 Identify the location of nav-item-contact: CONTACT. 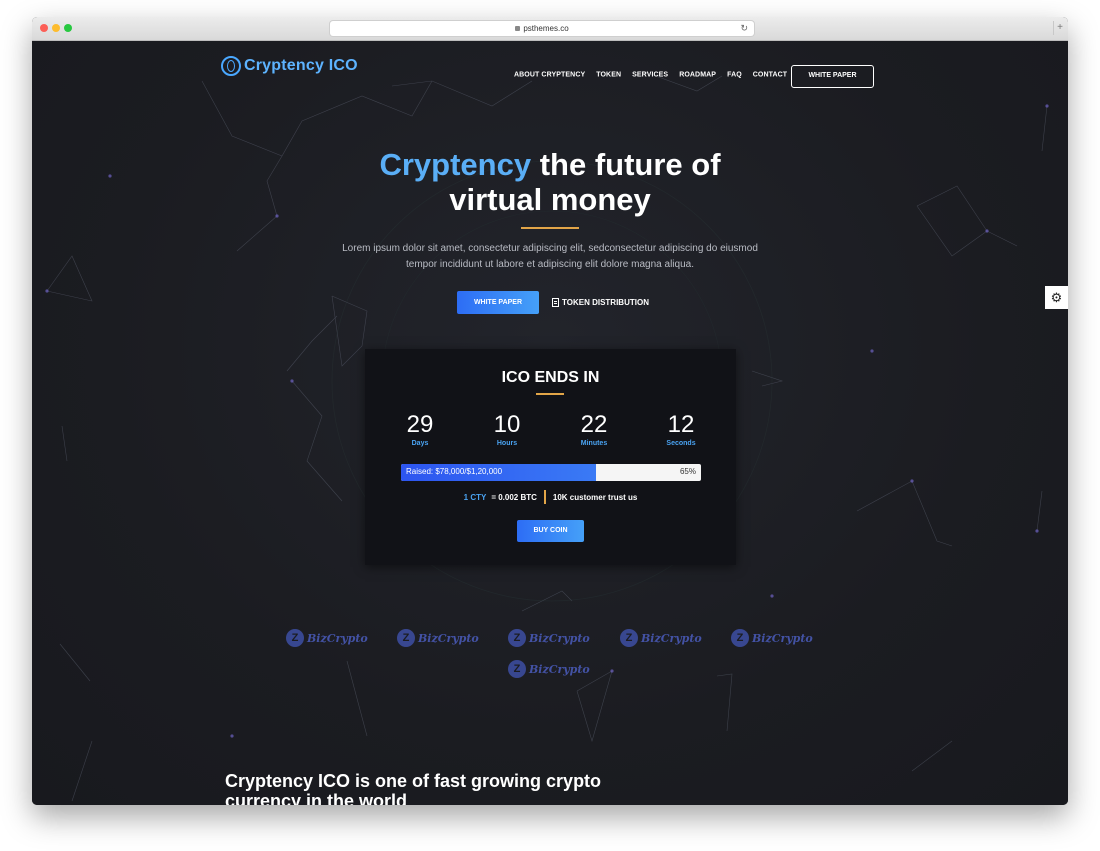
(770, 75).